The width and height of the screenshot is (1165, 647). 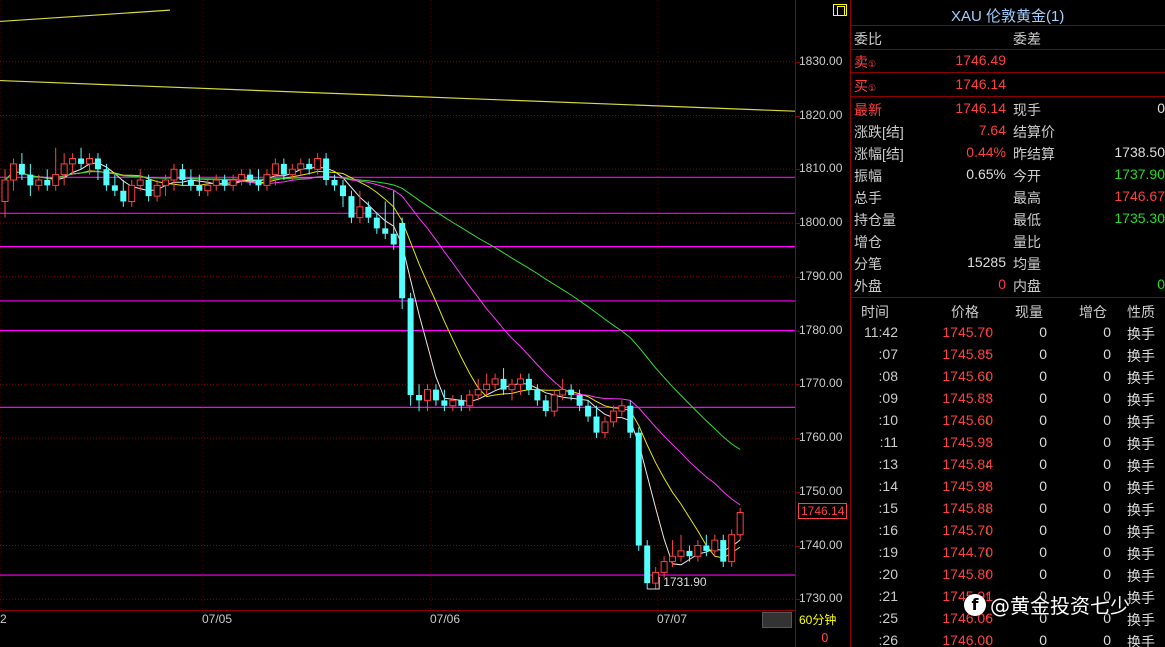 I want to click on quote-row-buy: 买① 1746.14, so click(x=1008, y=85).